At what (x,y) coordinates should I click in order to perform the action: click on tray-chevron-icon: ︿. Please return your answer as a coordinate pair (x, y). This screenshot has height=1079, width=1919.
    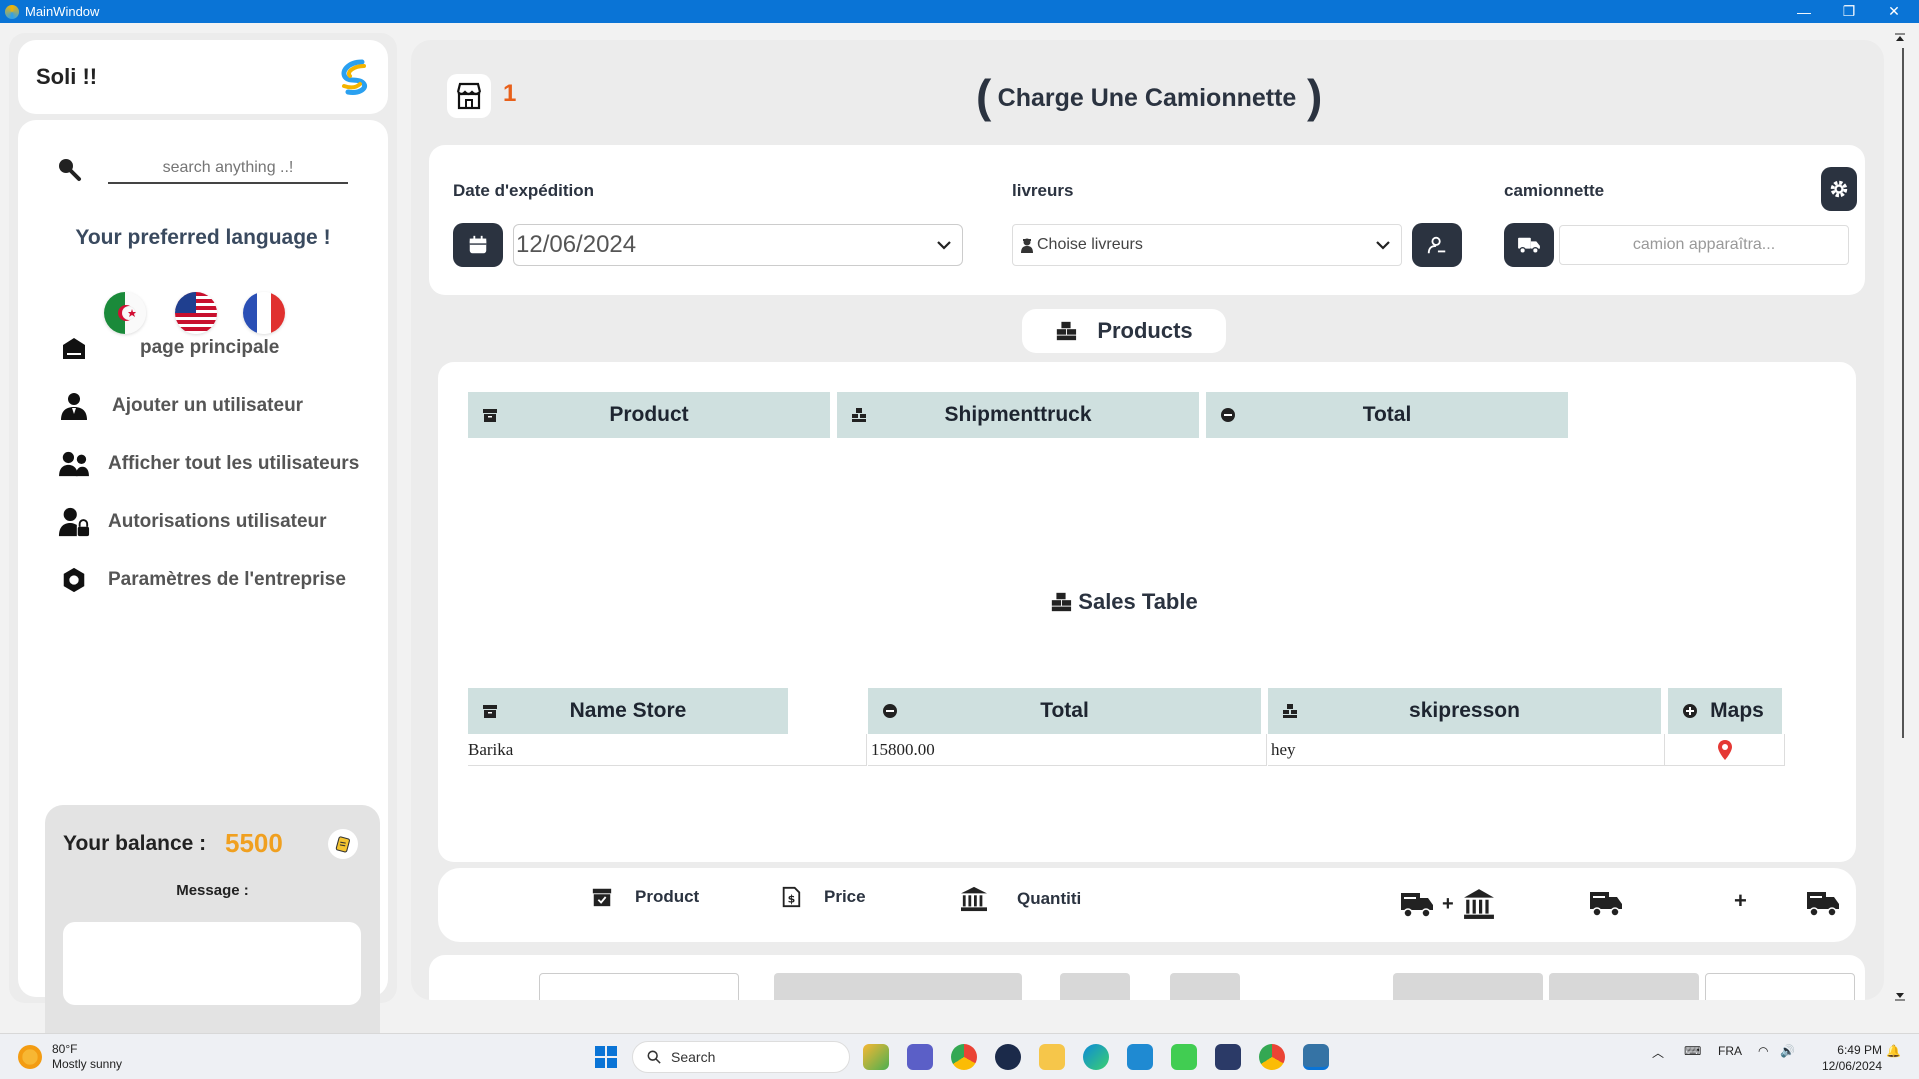
    Looking at the image, I should click on (1658, 1052).